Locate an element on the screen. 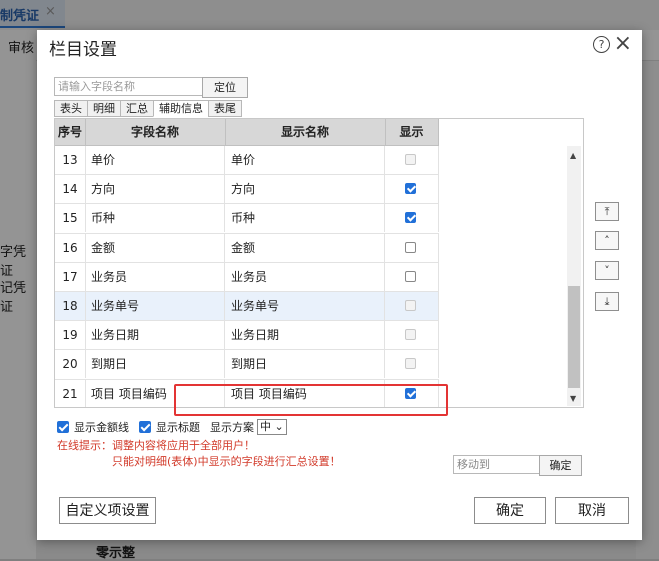  row-display-name: 金额 is located at coordinates (305, 247).